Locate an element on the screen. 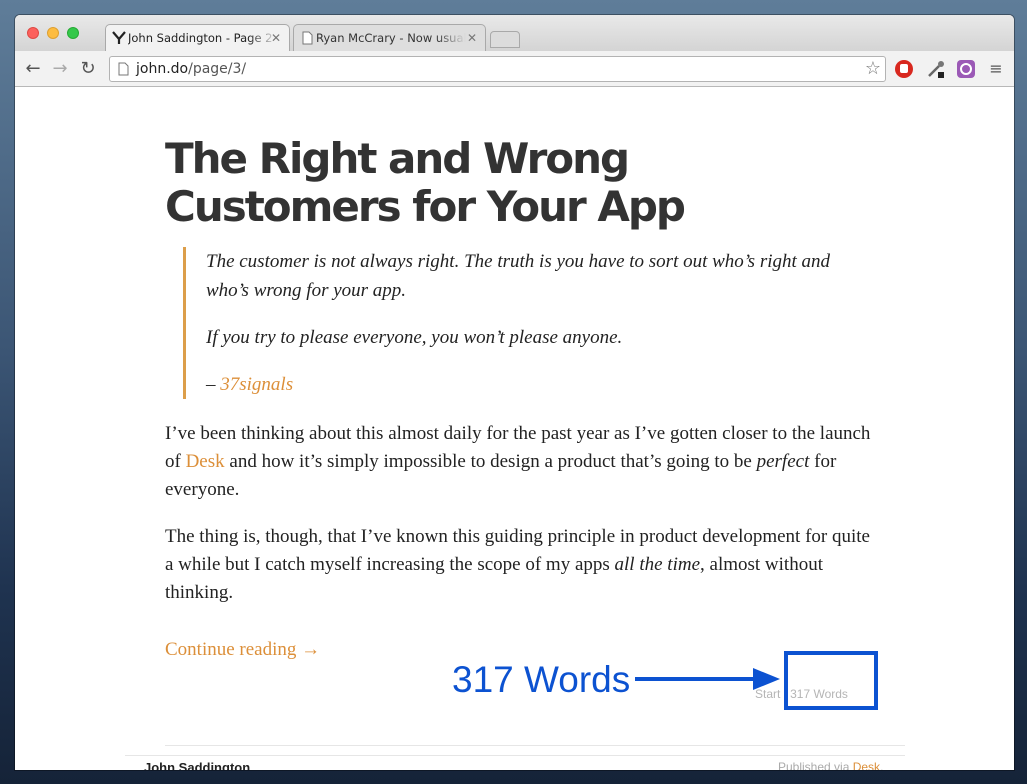 The height and width of the screenshot is (784, 1027). bookmark-star-icon: ☆ is located at coordinates (873, 69).